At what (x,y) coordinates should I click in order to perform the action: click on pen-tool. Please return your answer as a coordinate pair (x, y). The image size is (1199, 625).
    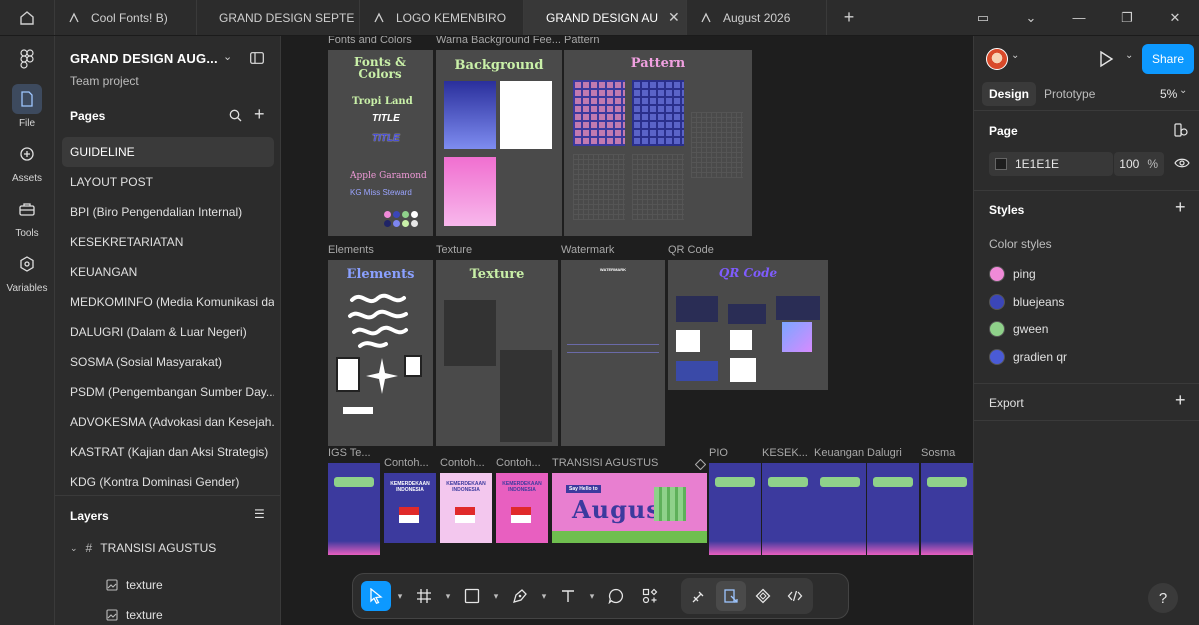
    Looking at the image, I should click on (520, 596).